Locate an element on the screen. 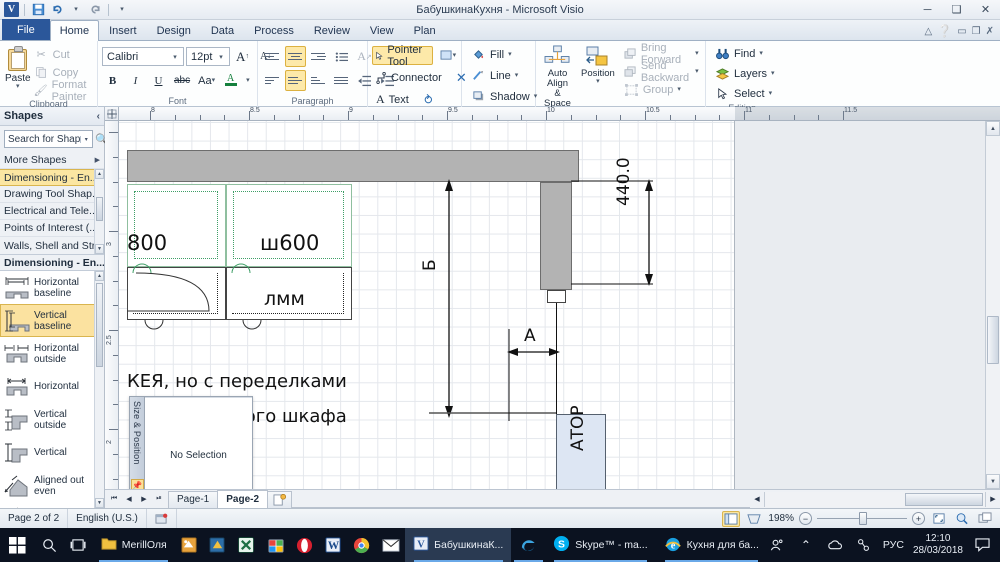 The width and height of the screenshot is (1000, 562). language-indicator: РУС is located at coordinates (893, 545).